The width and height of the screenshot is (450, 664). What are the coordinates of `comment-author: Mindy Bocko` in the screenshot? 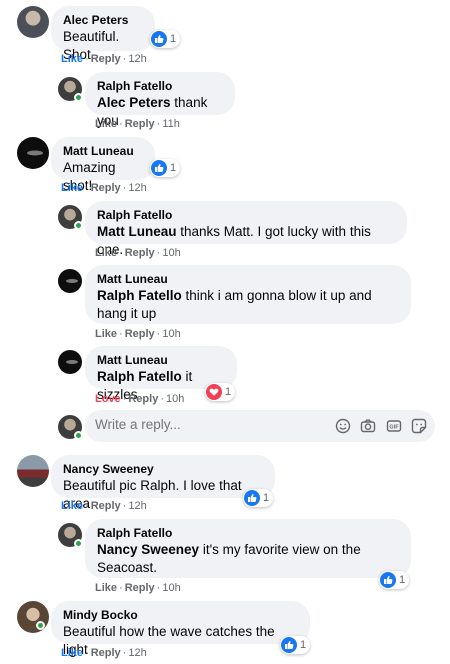 It's located at (180, 615).